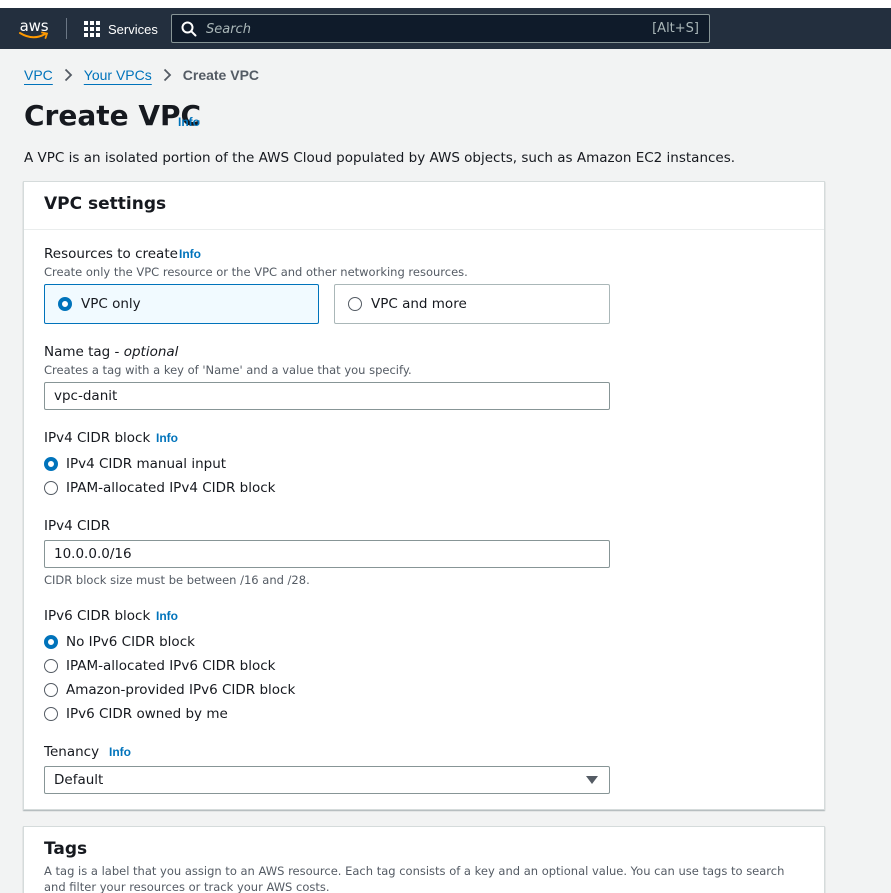  Describe the element at coordinates (38, 75) in the screenshot. I see `breadcrumb-vpc-link: VPC` at that location.